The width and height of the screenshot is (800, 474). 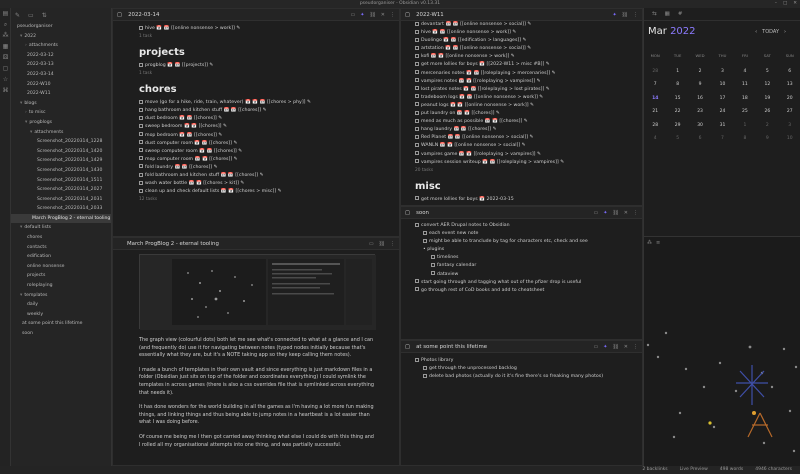 What do you see at coordinates (767, 112) in the screenshot?
I see `calendar-day: 26` at bounding box center [767, 112].